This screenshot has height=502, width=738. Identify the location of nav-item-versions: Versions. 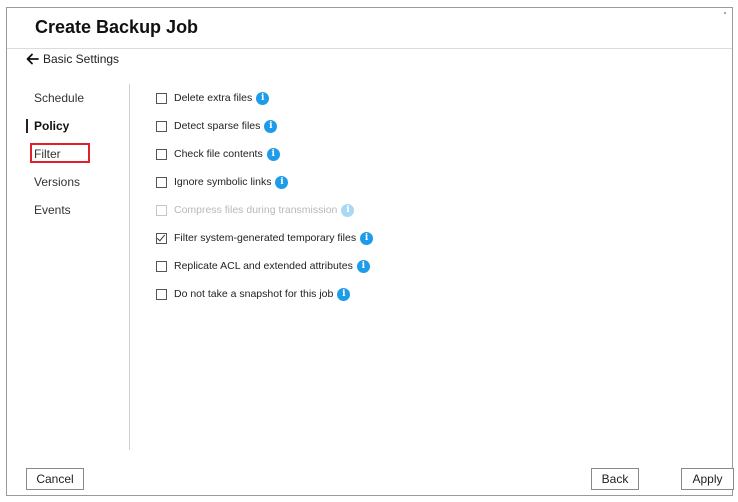
(70, 182).